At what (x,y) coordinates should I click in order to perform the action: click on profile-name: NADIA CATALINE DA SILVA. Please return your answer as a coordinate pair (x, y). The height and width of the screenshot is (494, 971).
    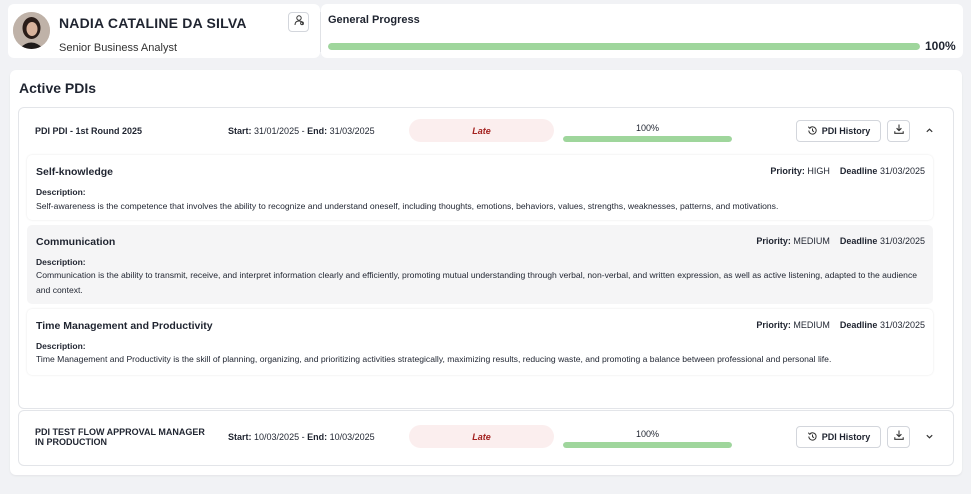
    Looking at the image, I should click on (153, 23).